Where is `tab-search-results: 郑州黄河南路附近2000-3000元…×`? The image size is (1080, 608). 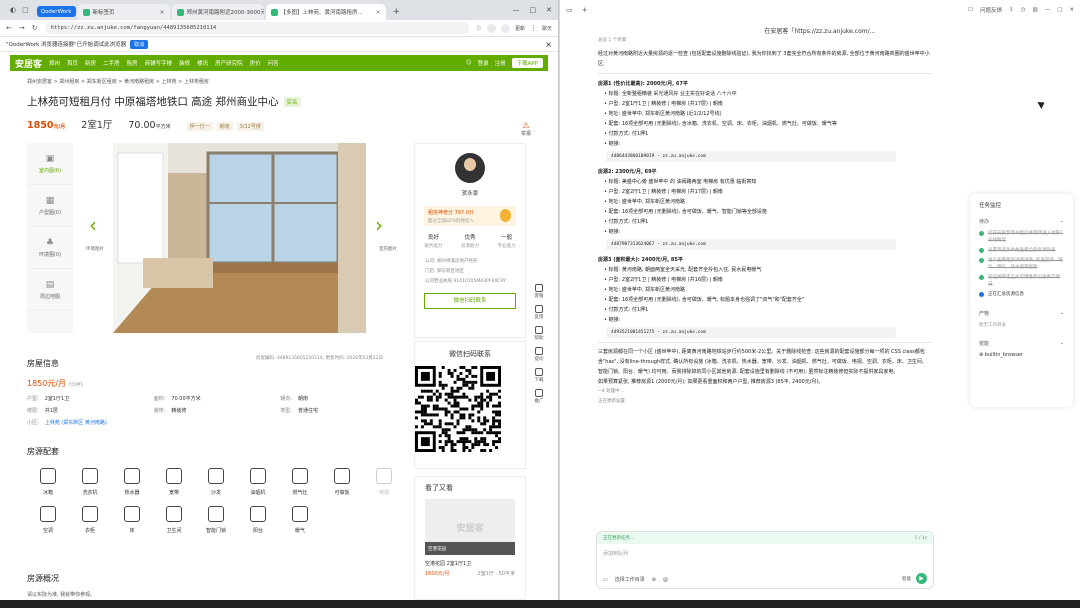 tab-search-results: 郑州黄河南路附近2000-3000元…× is located at coordinates (217, 12).